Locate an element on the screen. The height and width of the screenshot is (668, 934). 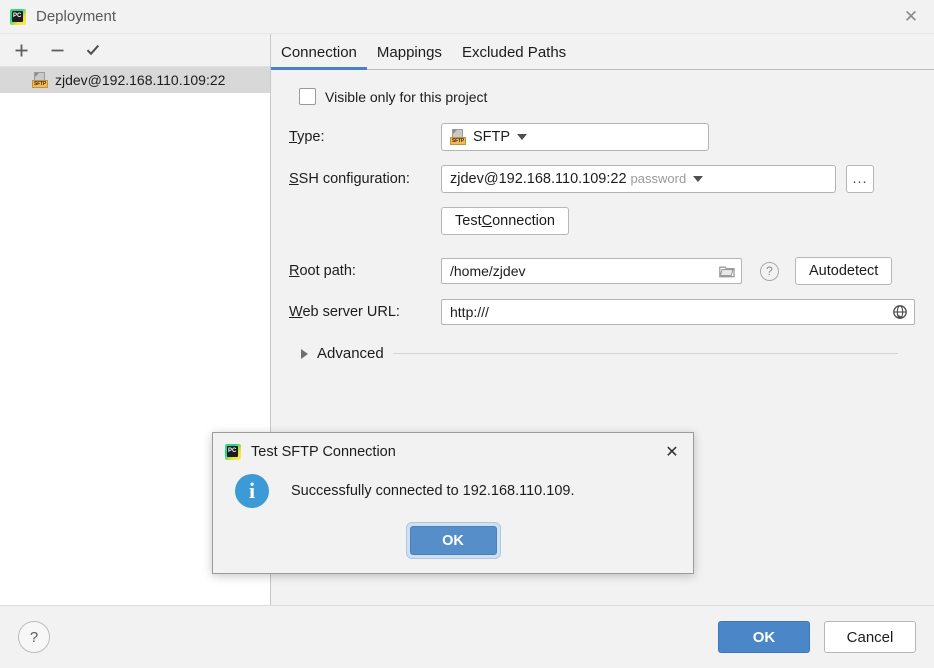
root-path-label-mnemonic: R is located at coordinates (294, 271).